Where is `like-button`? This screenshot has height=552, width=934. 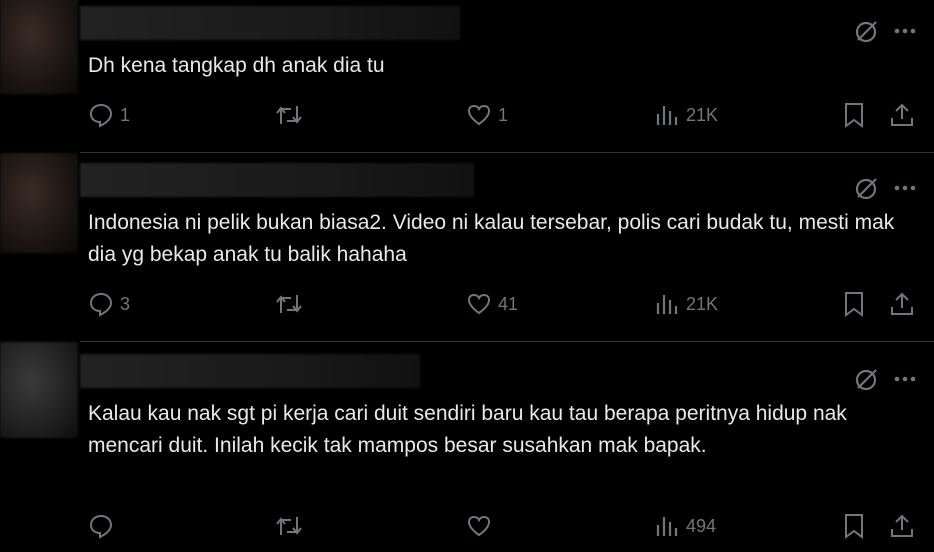
like-button is located at coordinates (482, 526).